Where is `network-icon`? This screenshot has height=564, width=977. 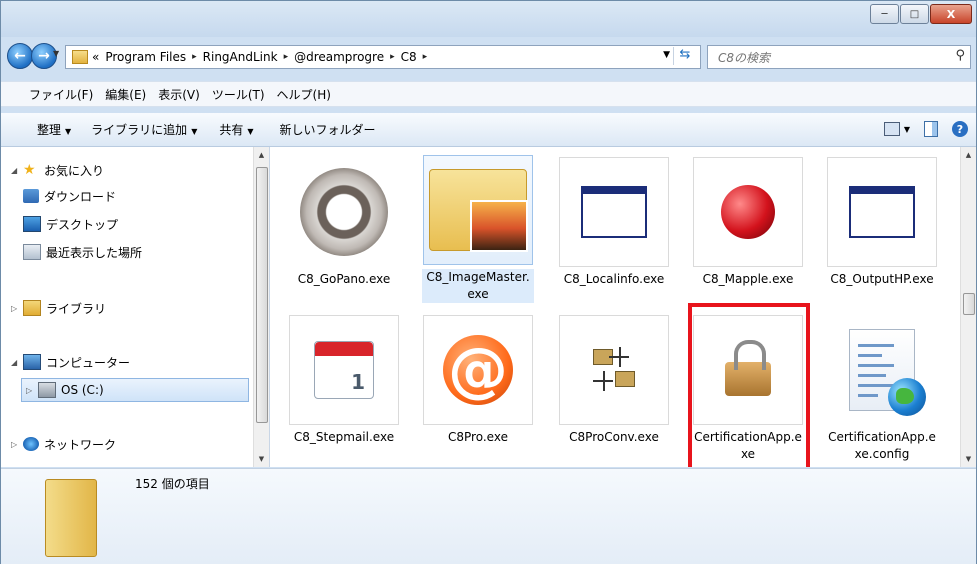 network-icon is located at coordinates (31, 444).